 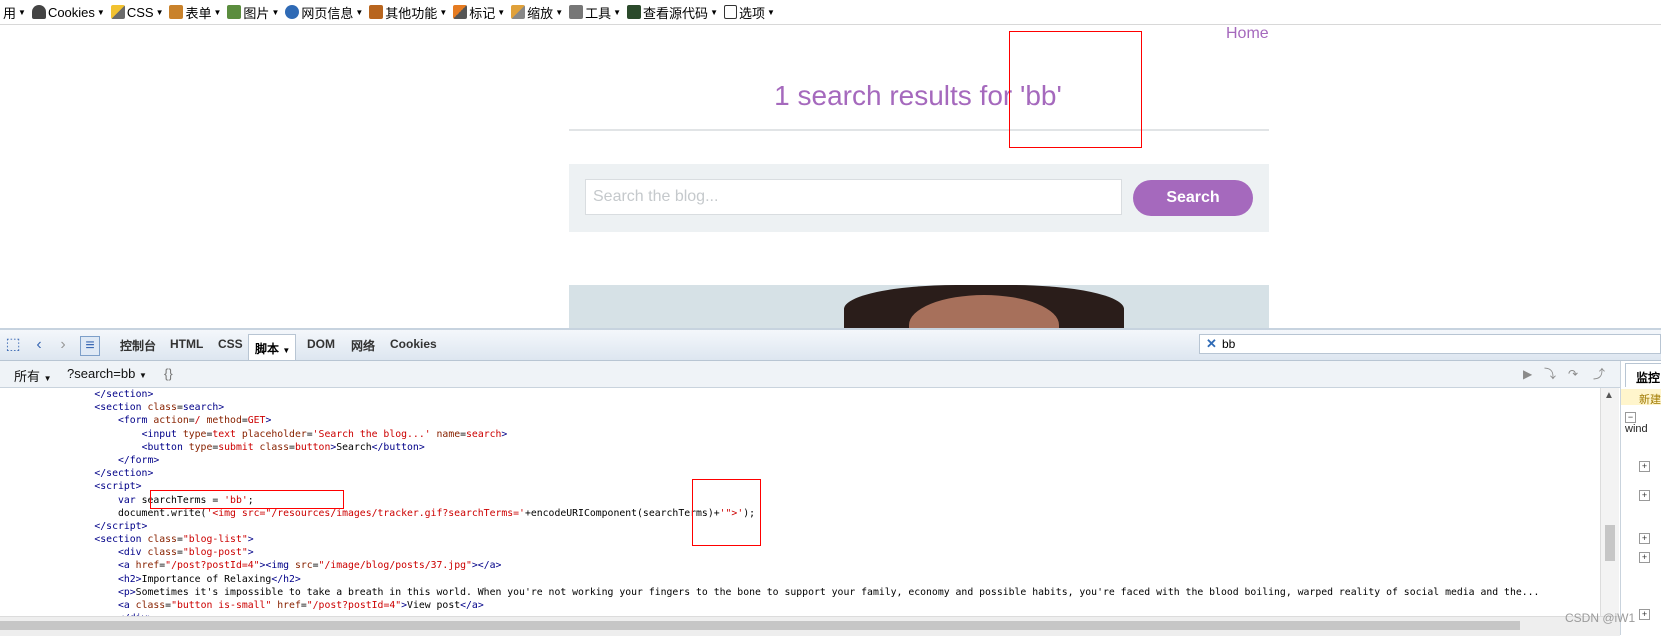 What do you see at coordinates (460, 12) in the screenshot?
I see `marker-icon` at bounding box center [460, 12].